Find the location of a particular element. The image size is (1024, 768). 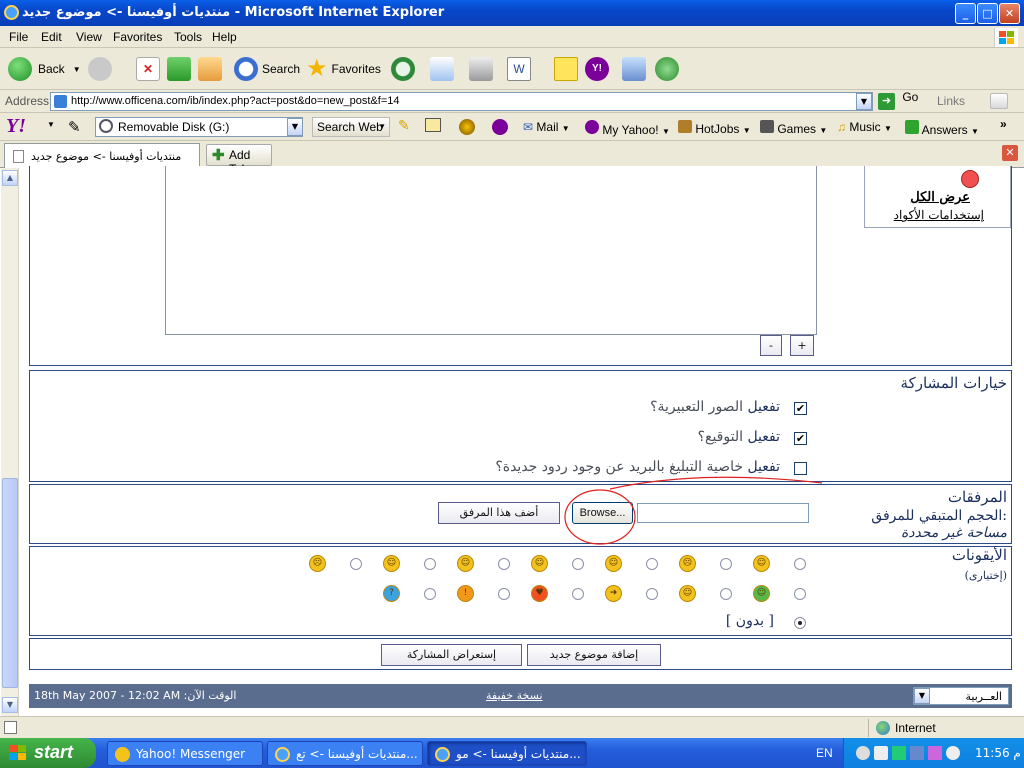

menu-edit: Edit is located at coordinates (51, 37).